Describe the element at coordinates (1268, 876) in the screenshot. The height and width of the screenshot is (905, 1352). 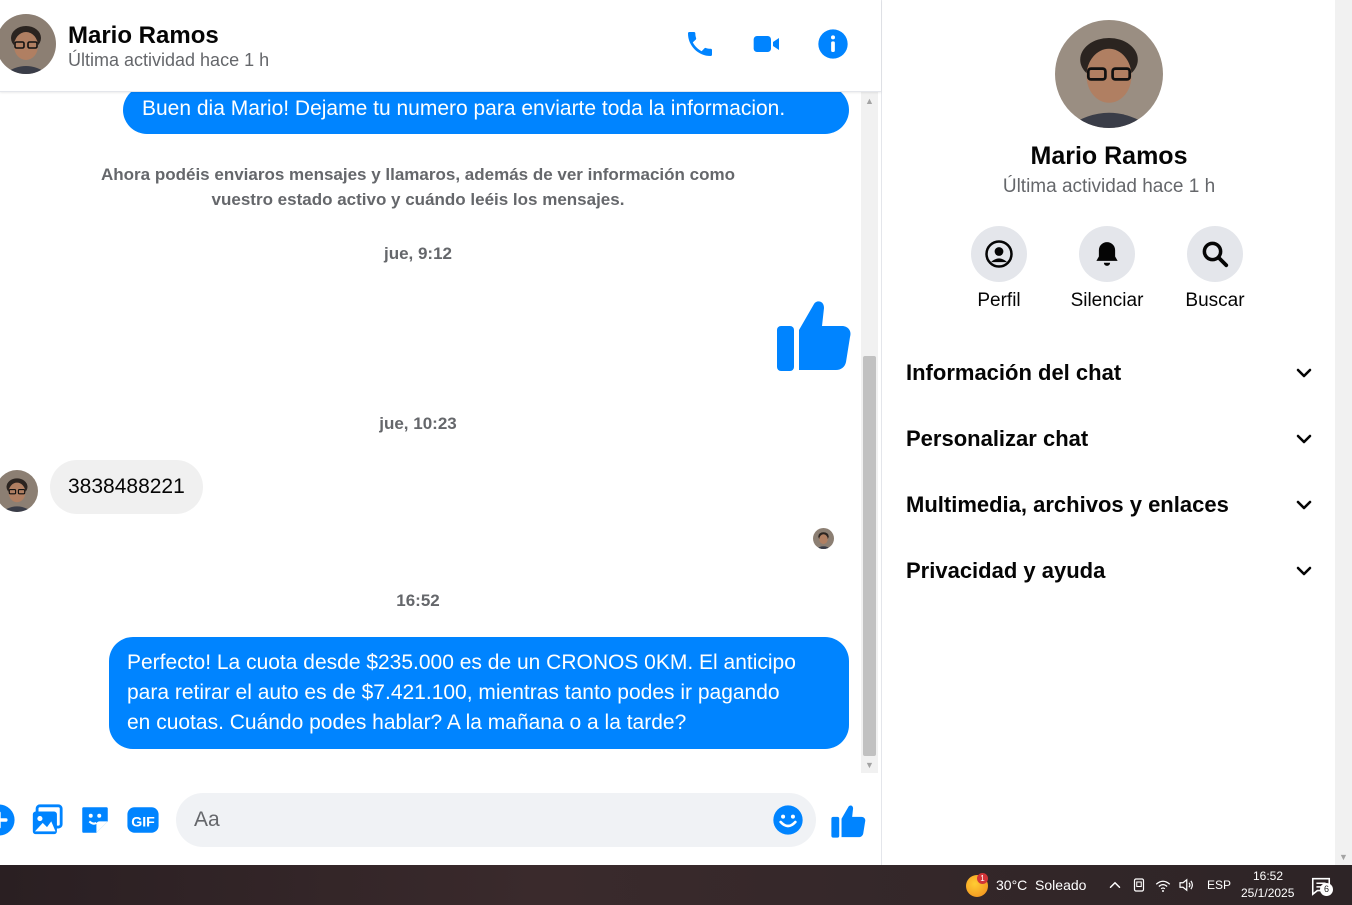
I see `clock-time: 16:52` at that location.